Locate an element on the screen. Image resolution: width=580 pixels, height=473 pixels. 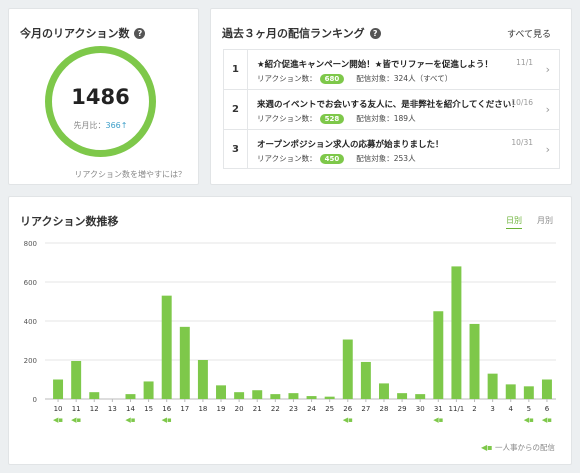
x-tick-label: 4 is located at coordinates (510, 409).